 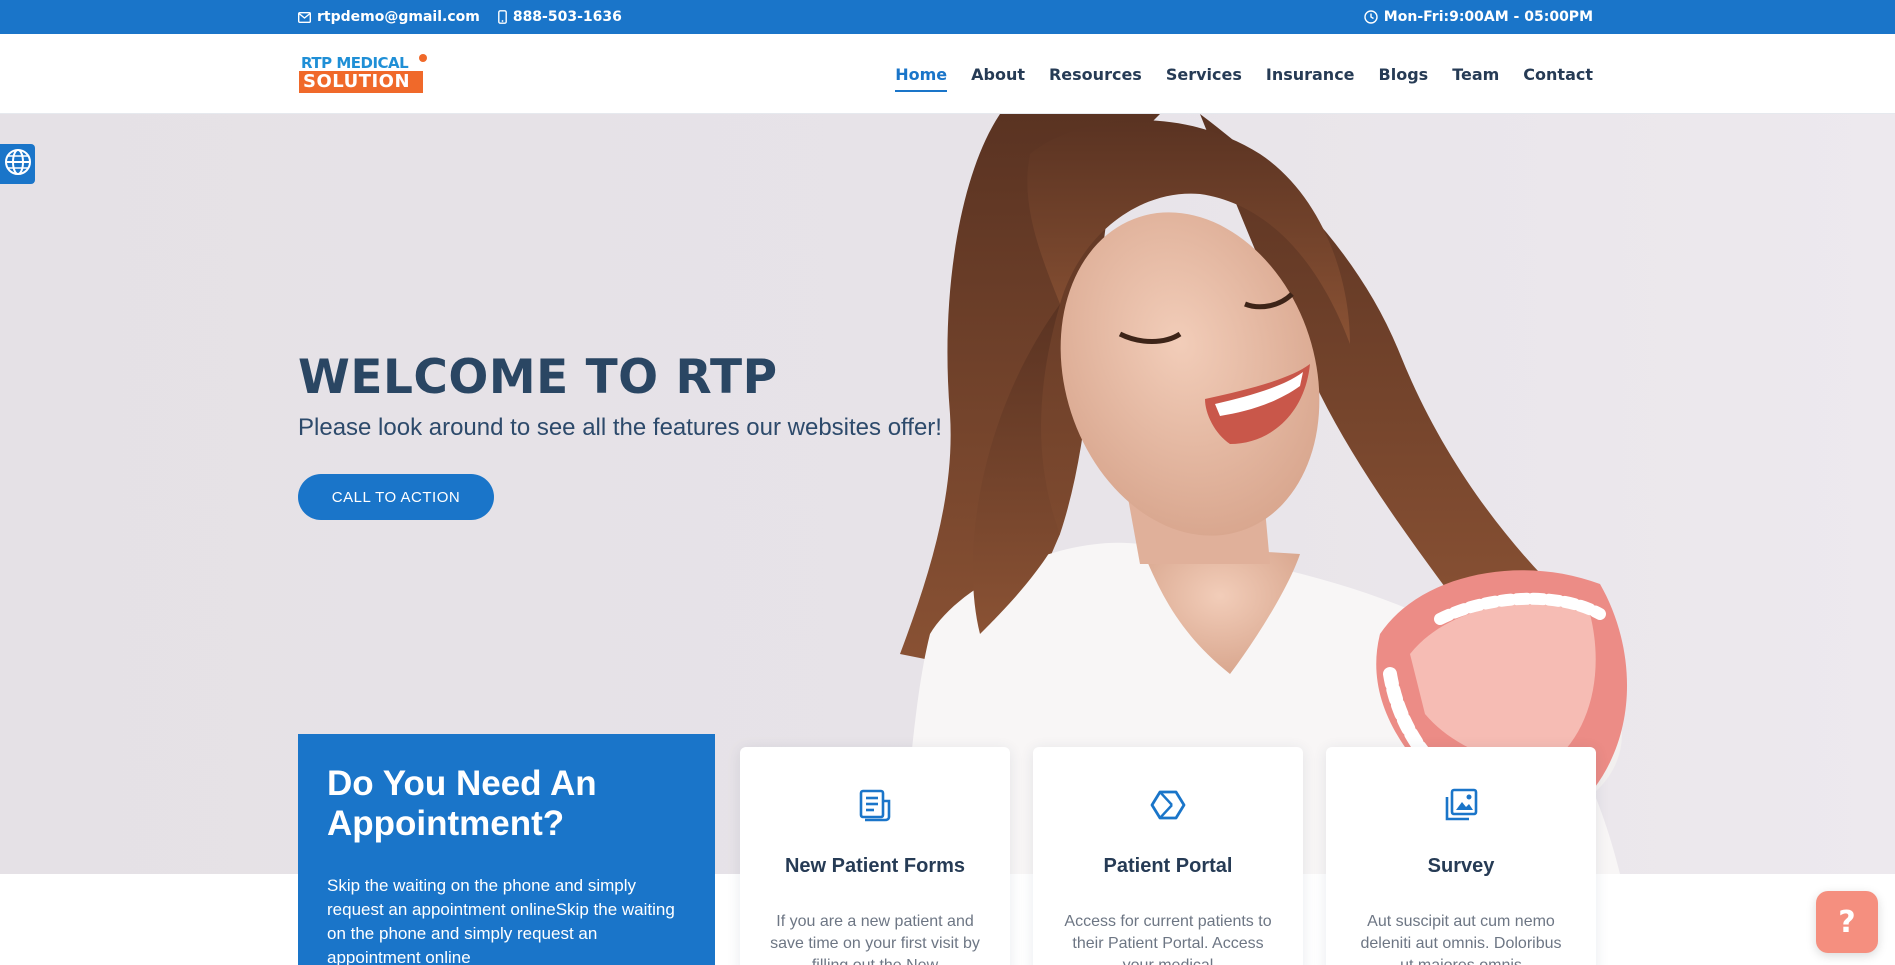 What do you see at coordinates (304, 17) in the screenshot?
I see `envelope-icon` at bounding box center [304, 17].